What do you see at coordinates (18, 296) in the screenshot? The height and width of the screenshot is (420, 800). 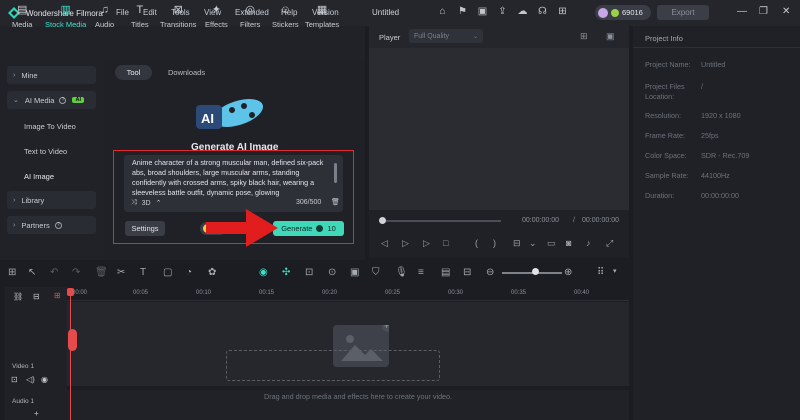 I see `link-icon: ⛓` at bounding box center [18, 296].